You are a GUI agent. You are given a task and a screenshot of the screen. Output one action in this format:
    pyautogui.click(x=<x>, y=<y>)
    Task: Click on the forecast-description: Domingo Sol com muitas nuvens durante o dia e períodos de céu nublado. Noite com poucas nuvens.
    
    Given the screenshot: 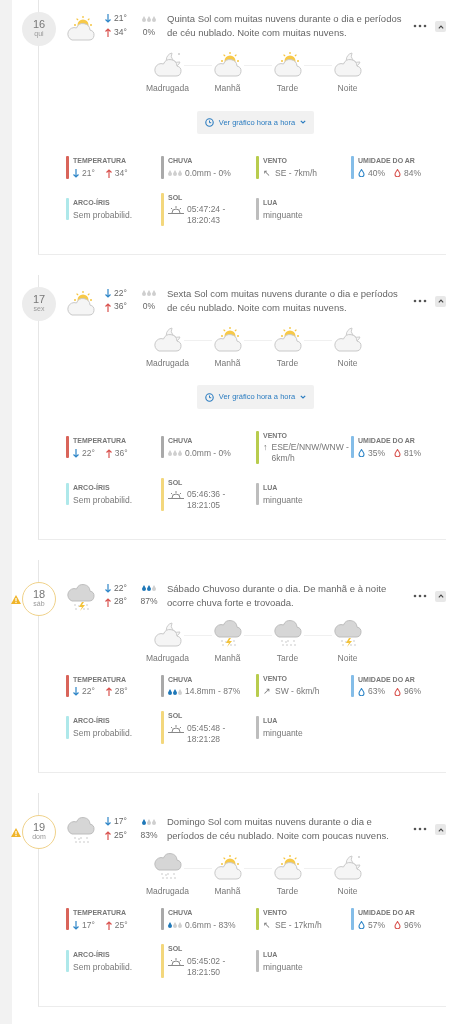 What is the action you would take?
    pyautogui.click(x=278, y=829)
    